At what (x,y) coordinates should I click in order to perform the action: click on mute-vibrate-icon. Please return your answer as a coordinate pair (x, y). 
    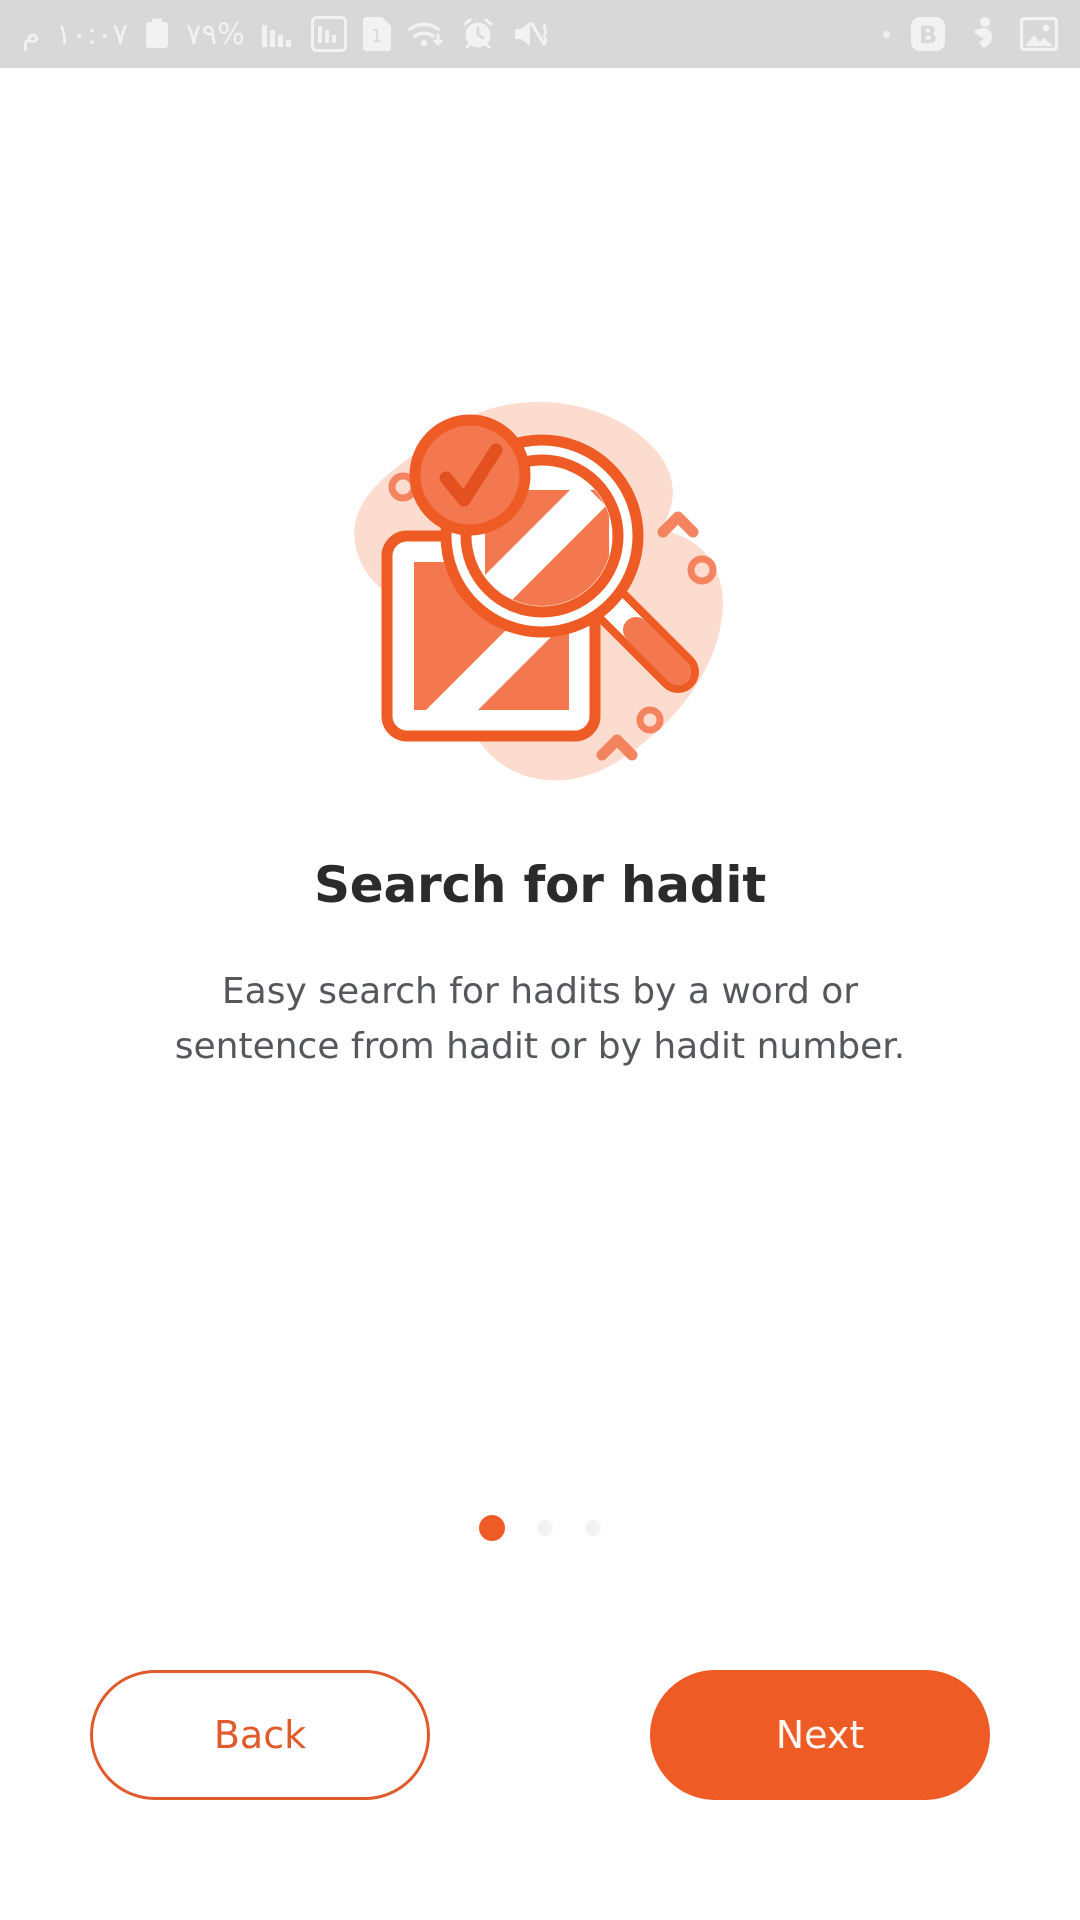
    Looking at the image, I should click on (531, 34).